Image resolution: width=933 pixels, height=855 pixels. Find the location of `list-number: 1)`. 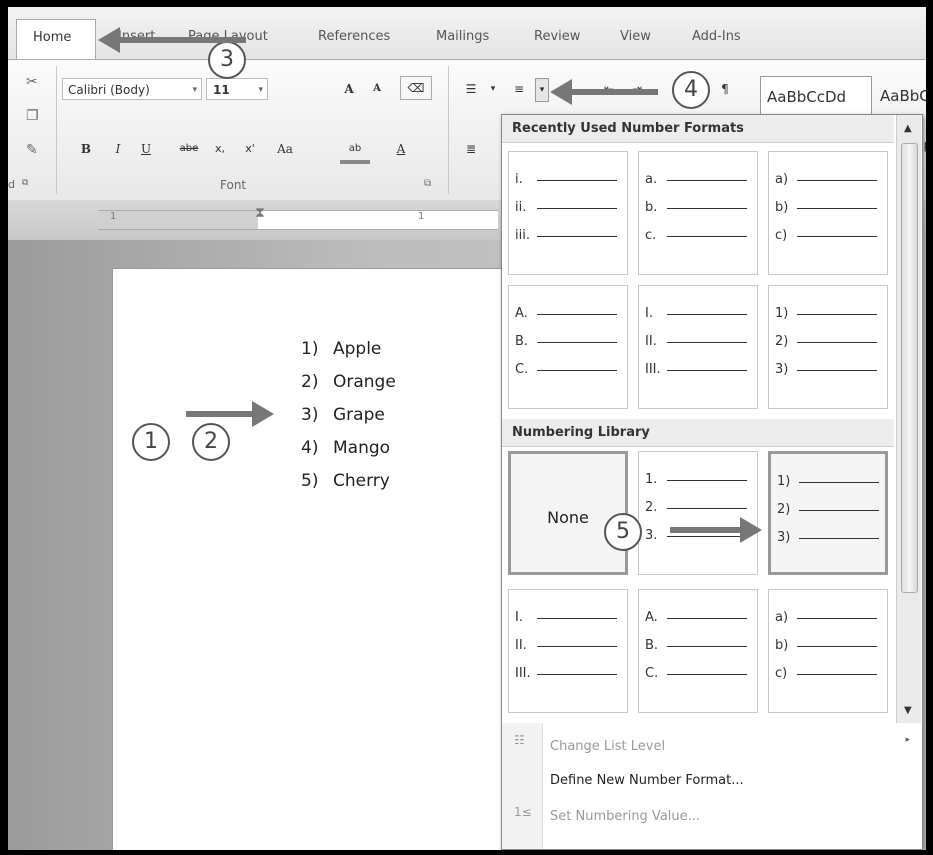

list-number: 1) is located at coordinates (310, 349).